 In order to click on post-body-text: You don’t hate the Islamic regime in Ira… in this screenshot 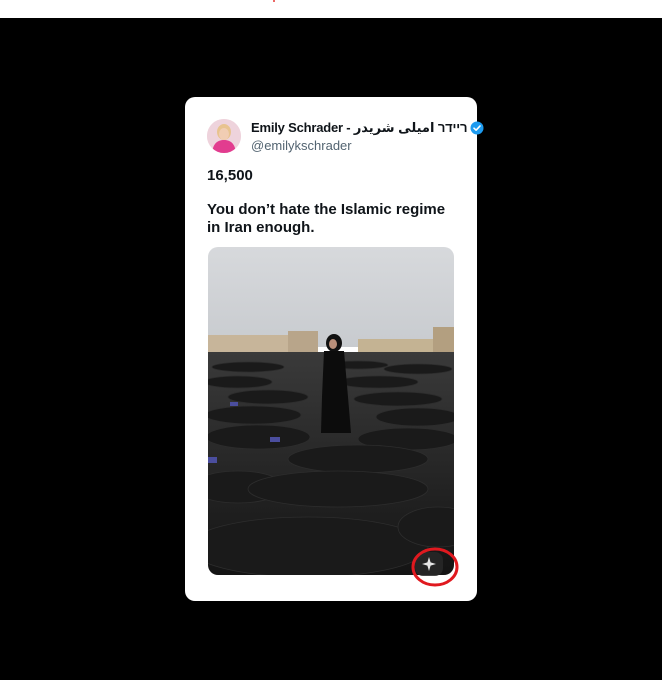, I will do `click(326, 218)`.